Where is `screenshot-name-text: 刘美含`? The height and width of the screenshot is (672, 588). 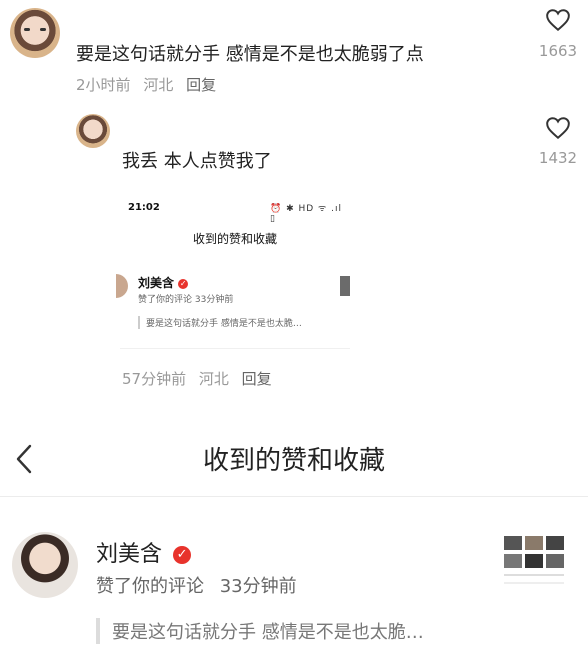 screenshot-name-text: 刘美含 is located at coordinates (156, 283).